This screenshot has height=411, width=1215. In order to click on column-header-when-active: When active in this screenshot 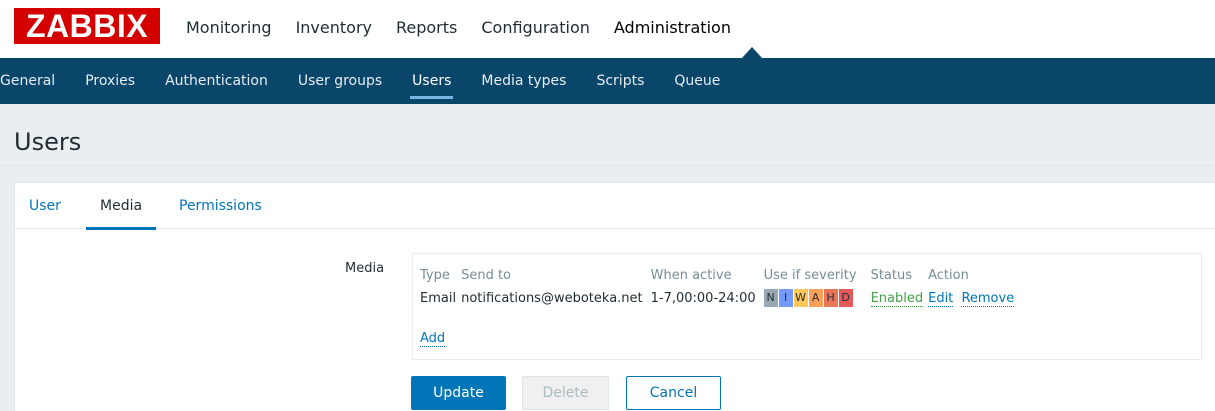, I will do `click(691, 275)`.